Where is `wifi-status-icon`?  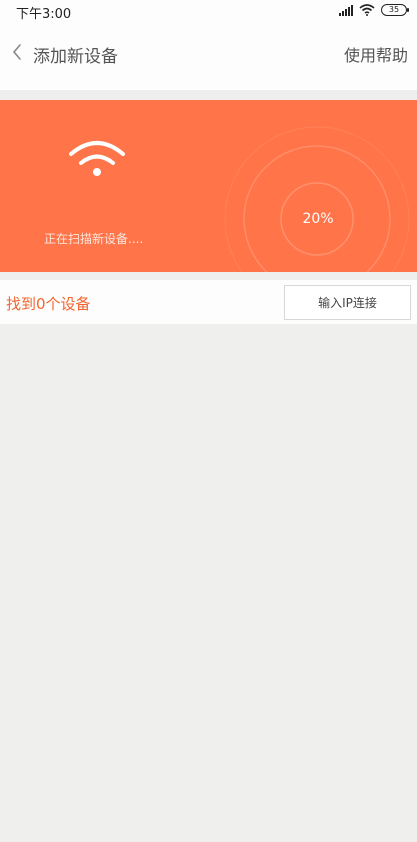 wifi-status-icon is located at coordinates (367, 10).